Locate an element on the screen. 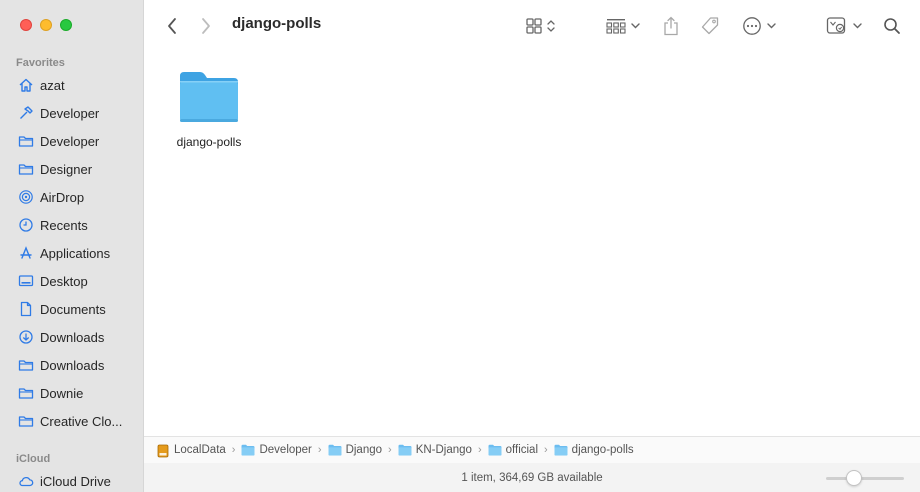 The width and height of the screenshot is (920, 492). sidebar-item-label: Recents is located at coordinates (64, 225).